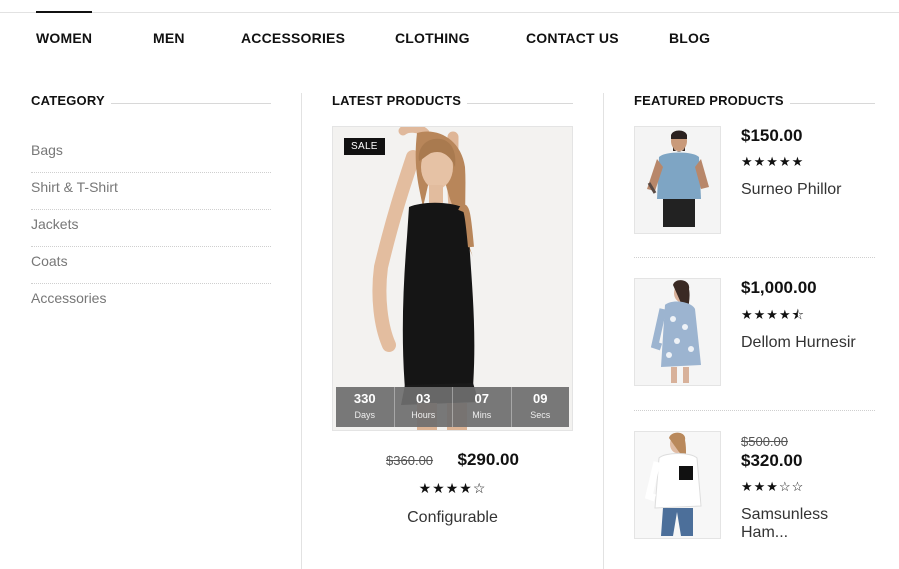 The width and height of the screenshot is (899, 569). Describe the element at coordinates (772, 135) in the screenshot. I see `featured-item-1-price: $150.00` at that location.